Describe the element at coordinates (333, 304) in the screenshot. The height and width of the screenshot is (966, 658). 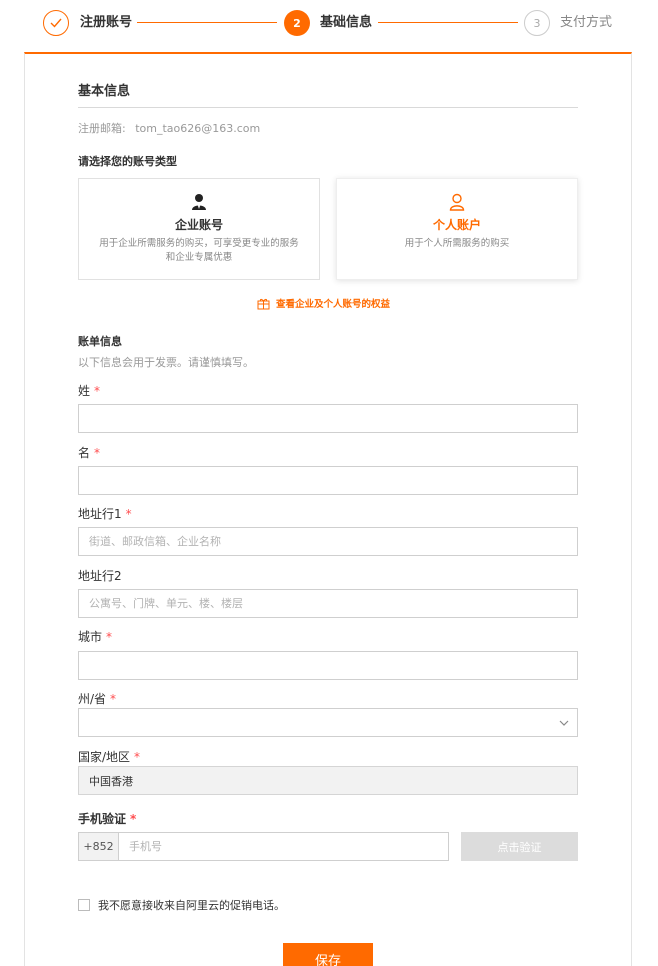
I see `account-rights-link-text: 查看企业及个人账号的权益` at that location.